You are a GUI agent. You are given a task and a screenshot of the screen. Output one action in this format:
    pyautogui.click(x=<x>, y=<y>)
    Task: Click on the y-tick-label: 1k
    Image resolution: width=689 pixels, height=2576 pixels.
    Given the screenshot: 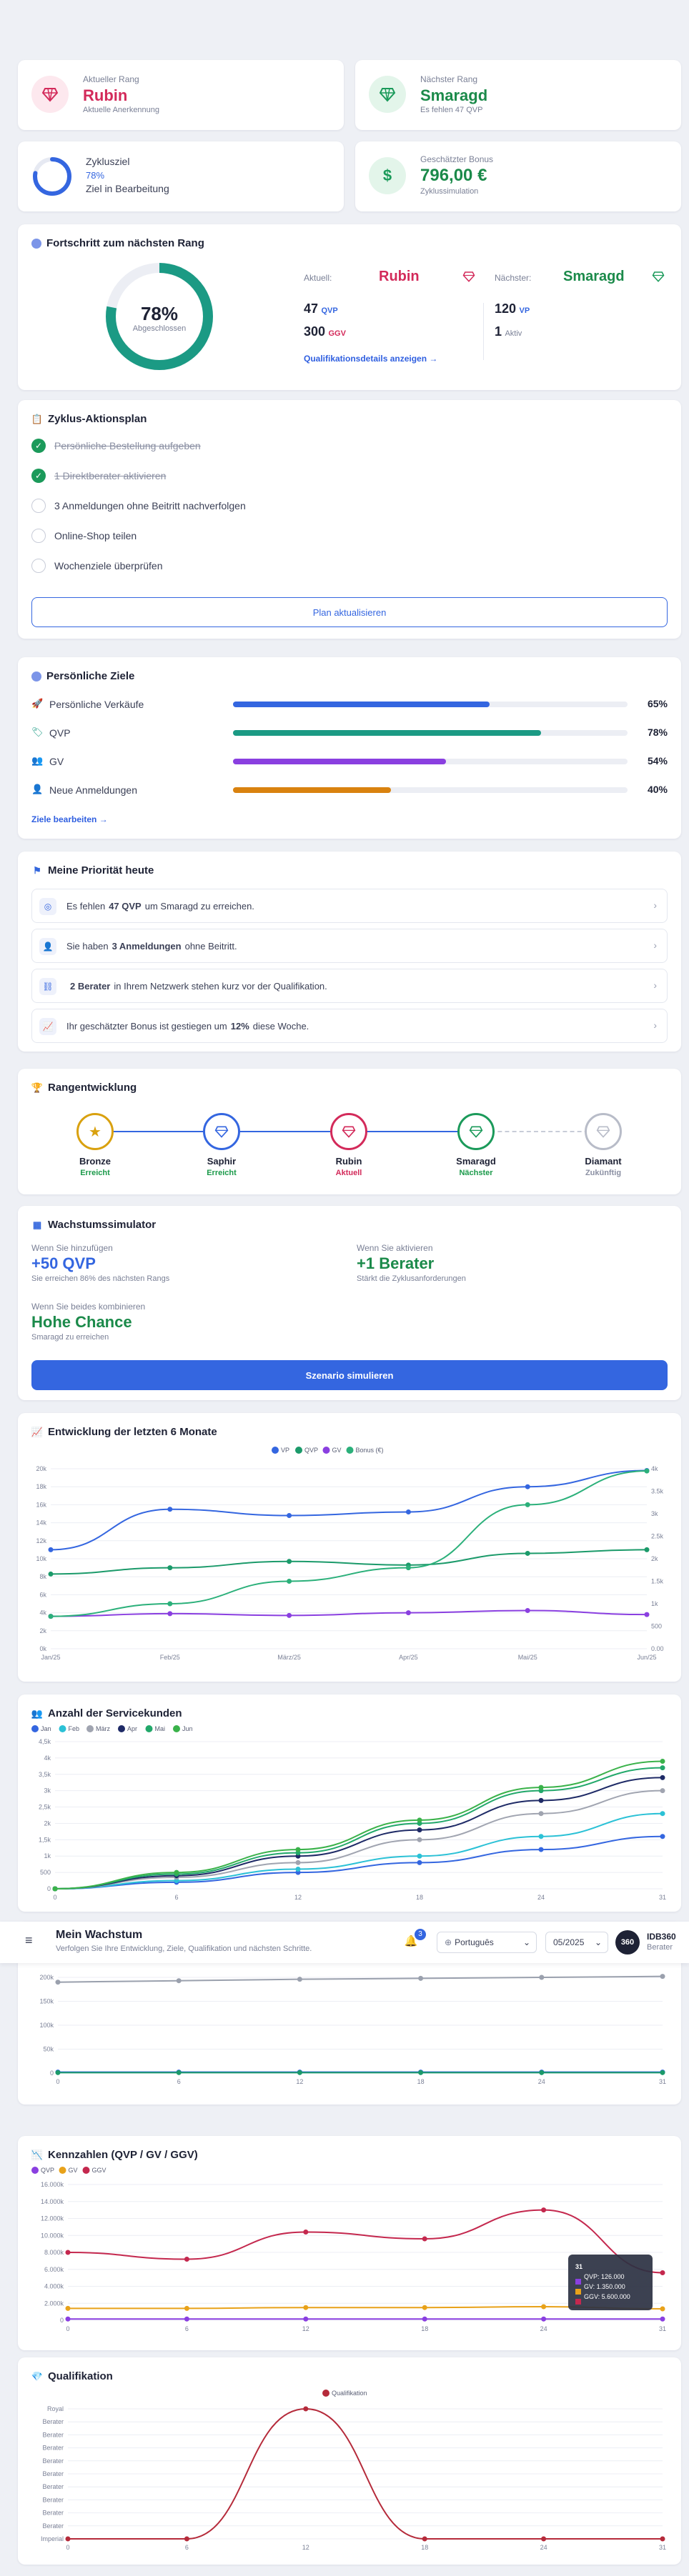 What is the action you would take?
    pyautogui.click(x=48, y=1856)
    